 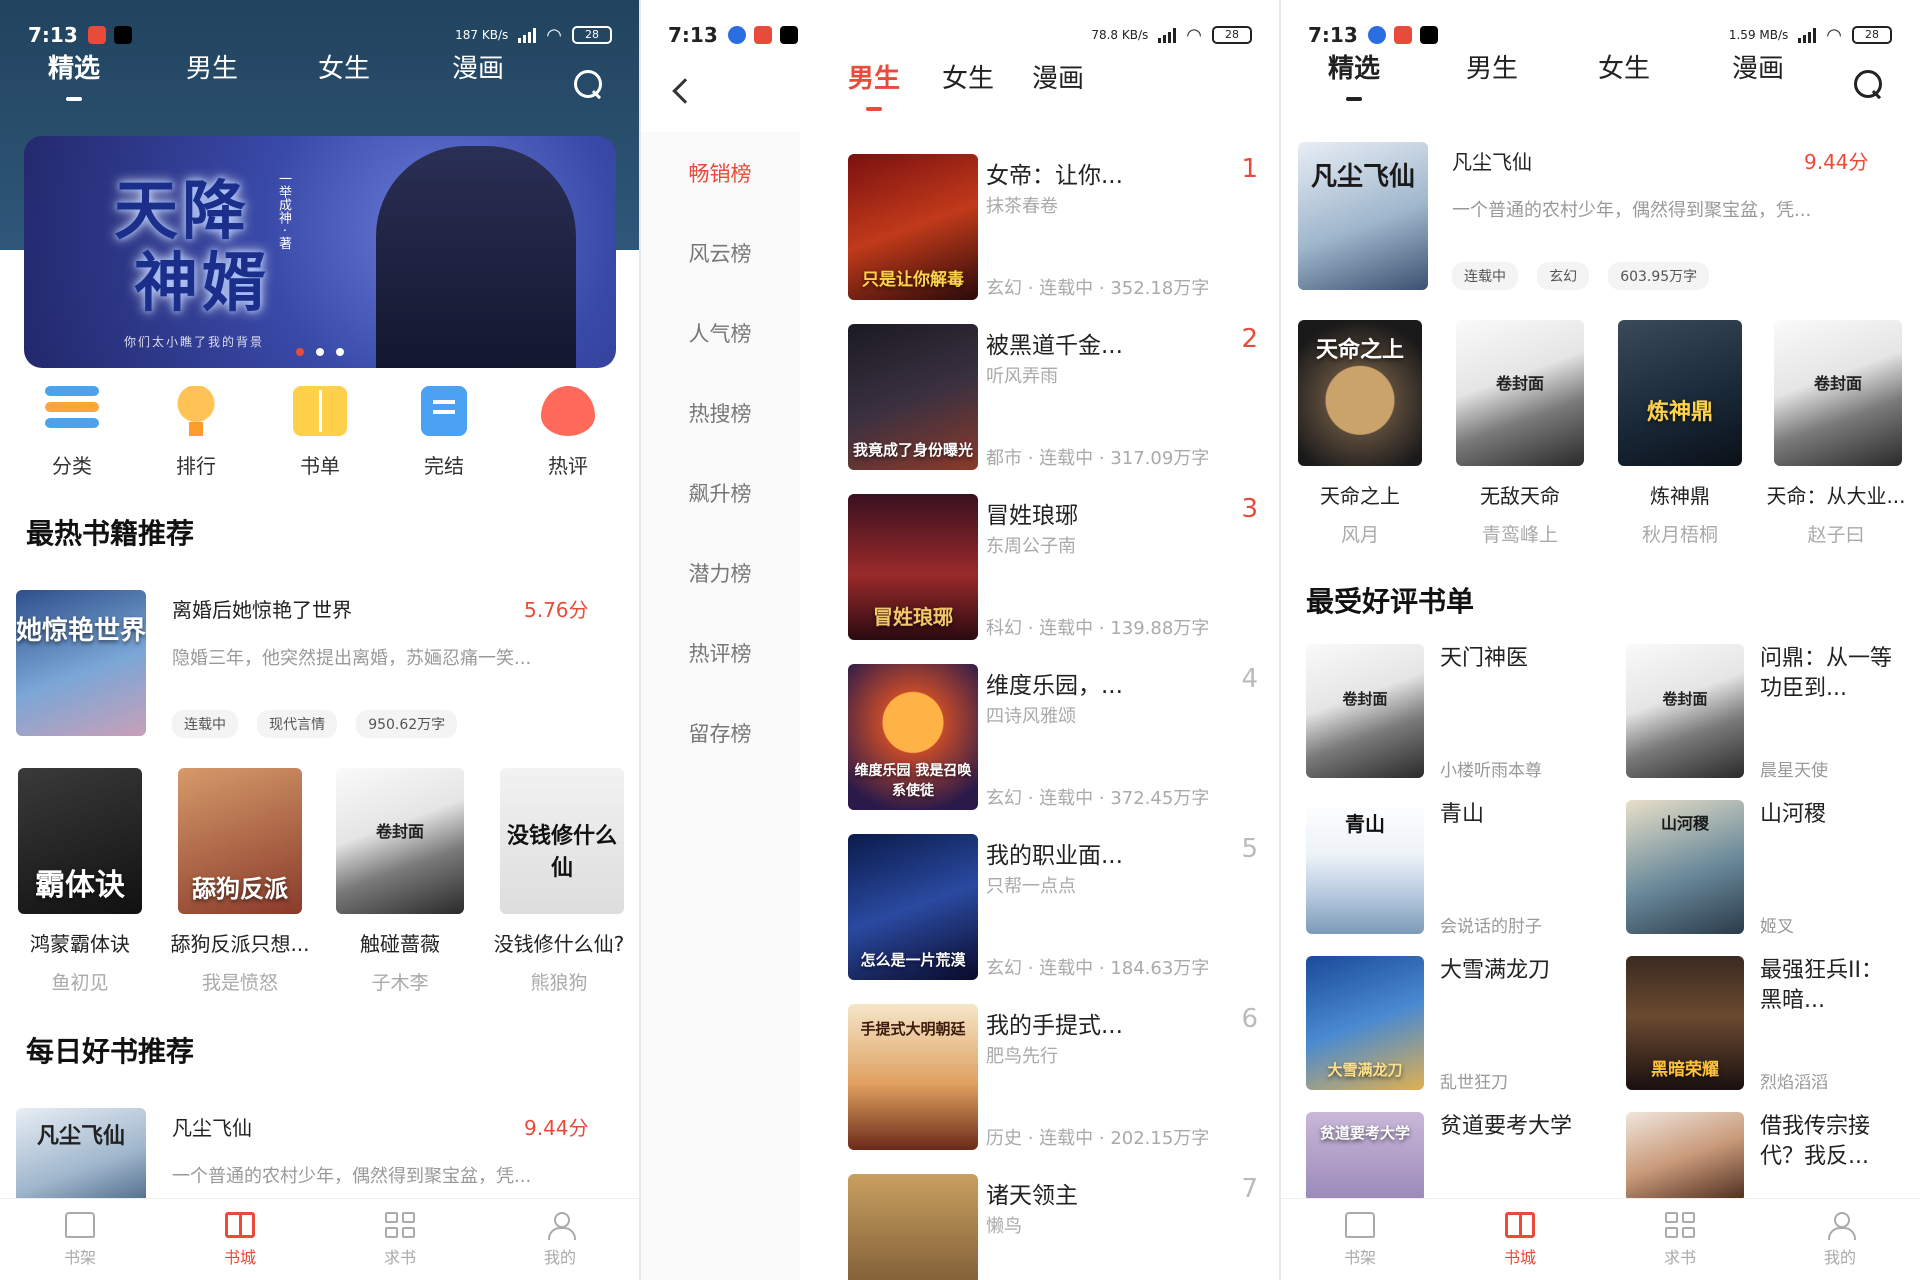 I want to click on book-cover: 她惊艳世界, so click(x=81, y=663).